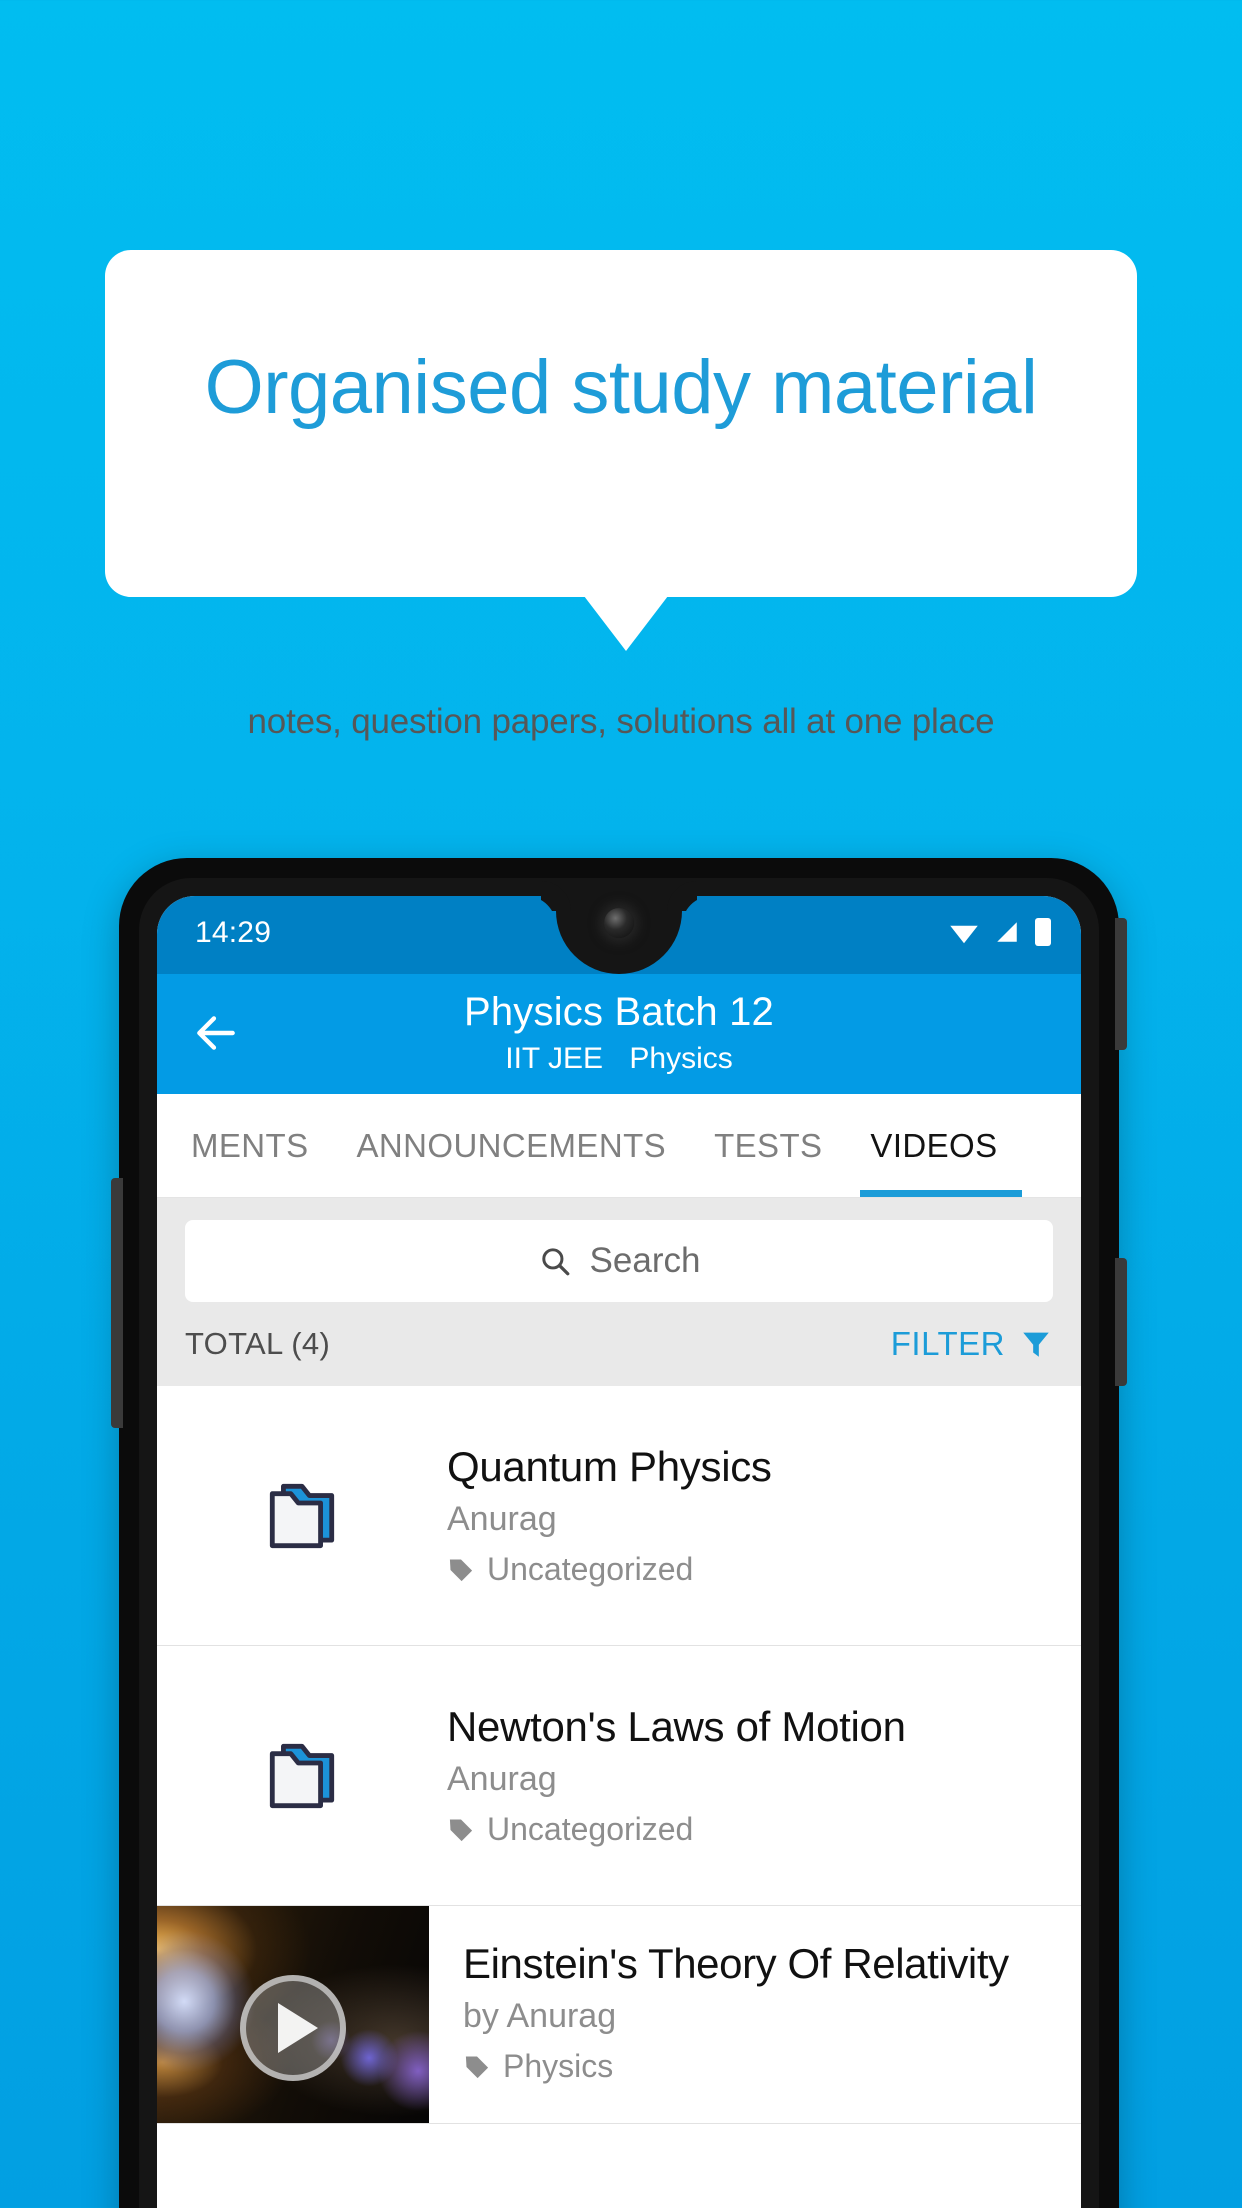 This screenshot has width=1242, height=2208. I want to click on breadcrumb-course: IIT JEE, so click(554, 1058).